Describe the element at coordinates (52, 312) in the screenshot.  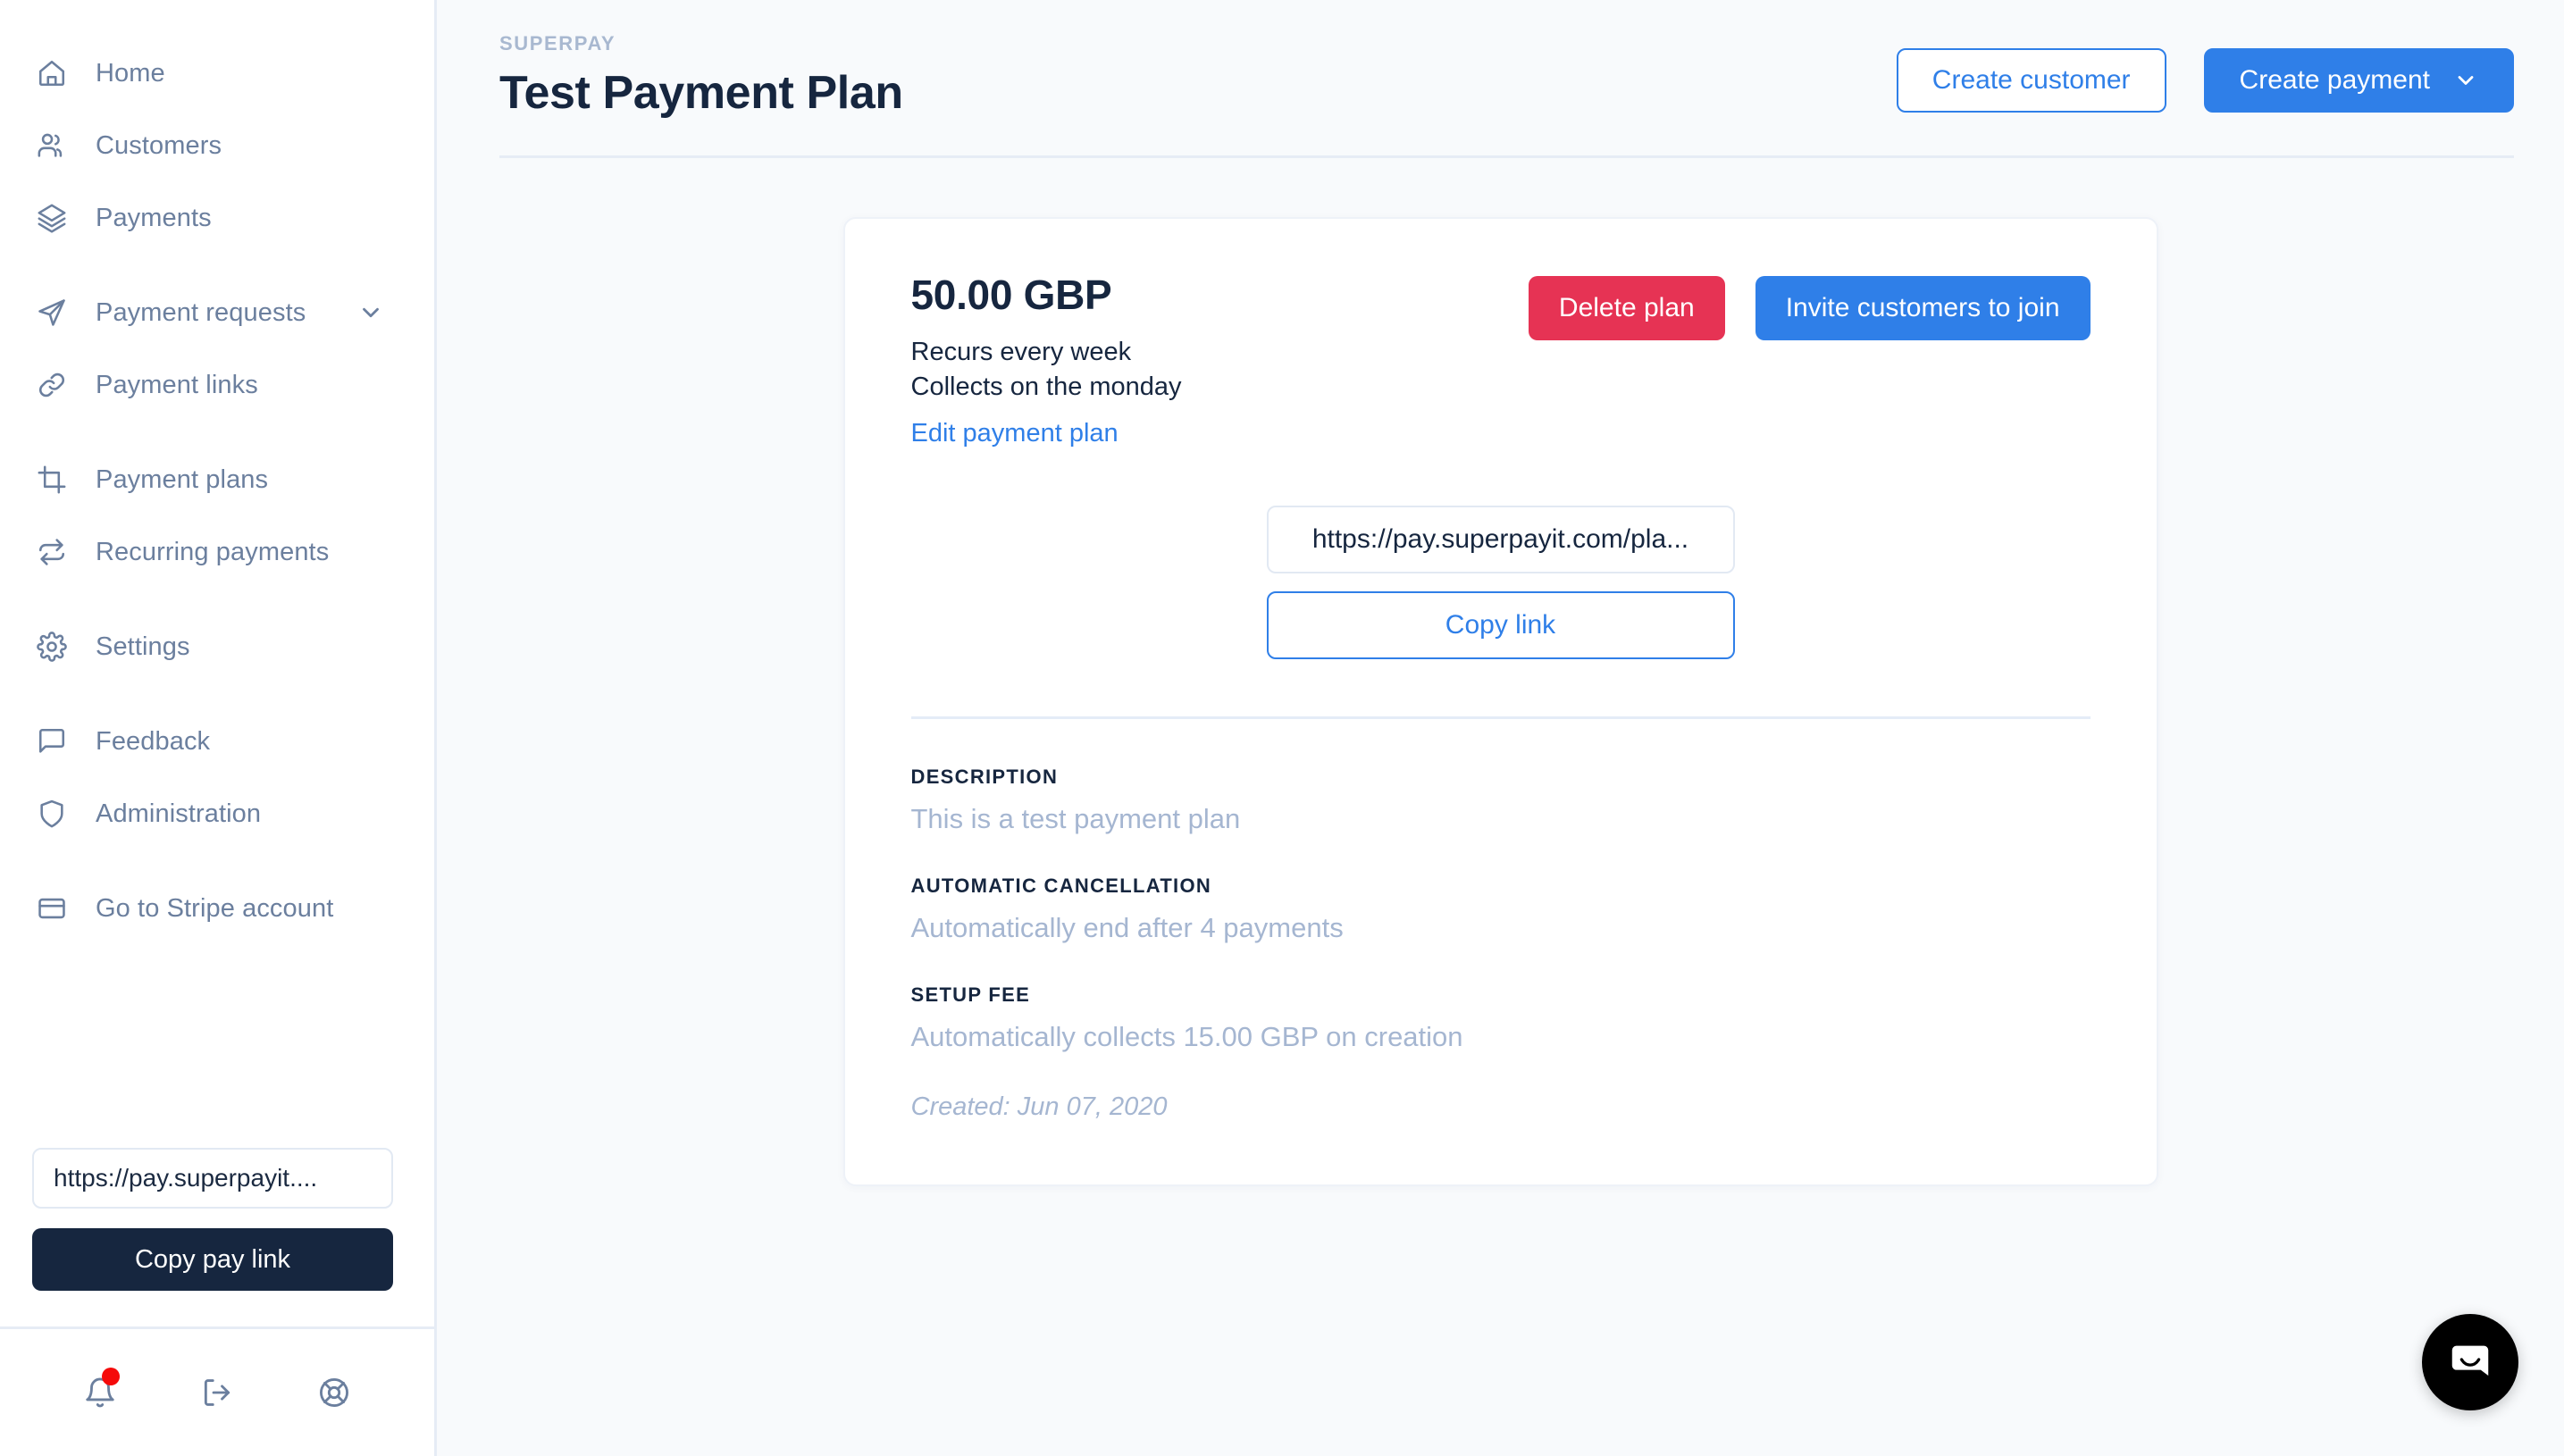
I see `send-icon` at that location.